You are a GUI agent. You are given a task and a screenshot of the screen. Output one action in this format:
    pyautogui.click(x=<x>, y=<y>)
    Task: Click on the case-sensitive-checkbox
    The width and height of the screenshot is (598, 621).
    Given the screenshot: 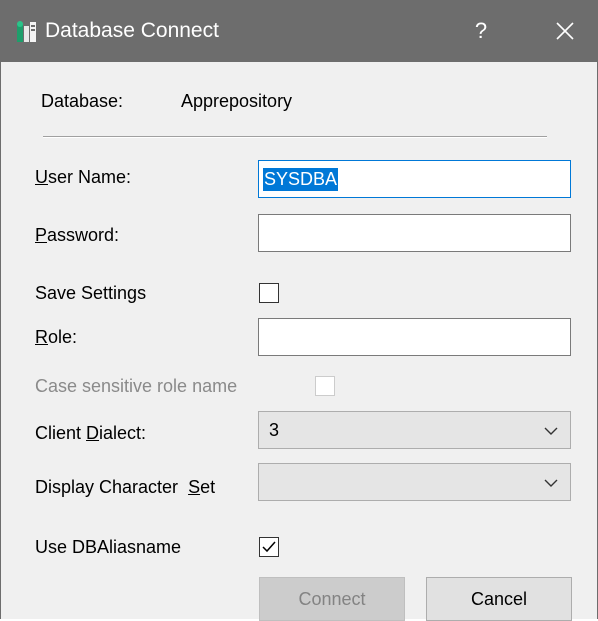 What is the action you would take?
    pyautogui.click(x=325, y=386)
    